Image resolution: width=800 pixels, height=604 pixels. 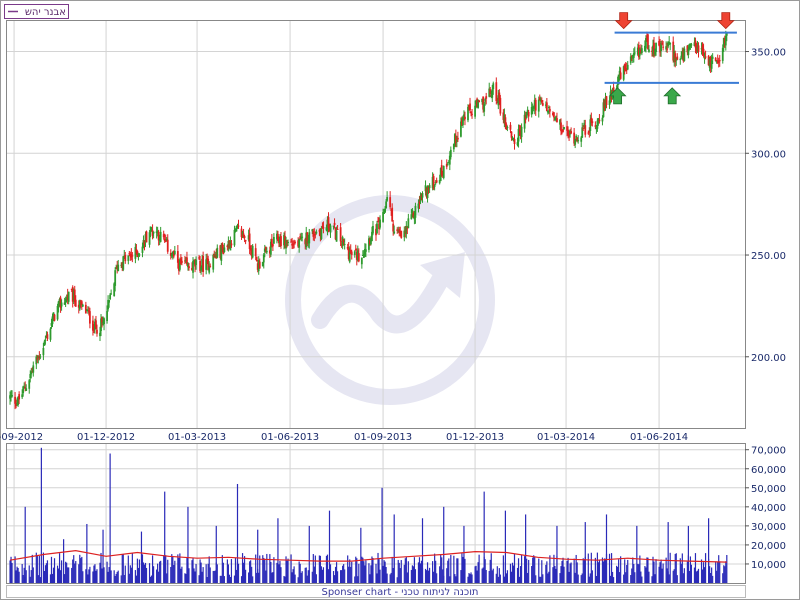 I want to click on footer: Sponser chart - תוכנה לניתוח טכני, so click(x=376, y=591).